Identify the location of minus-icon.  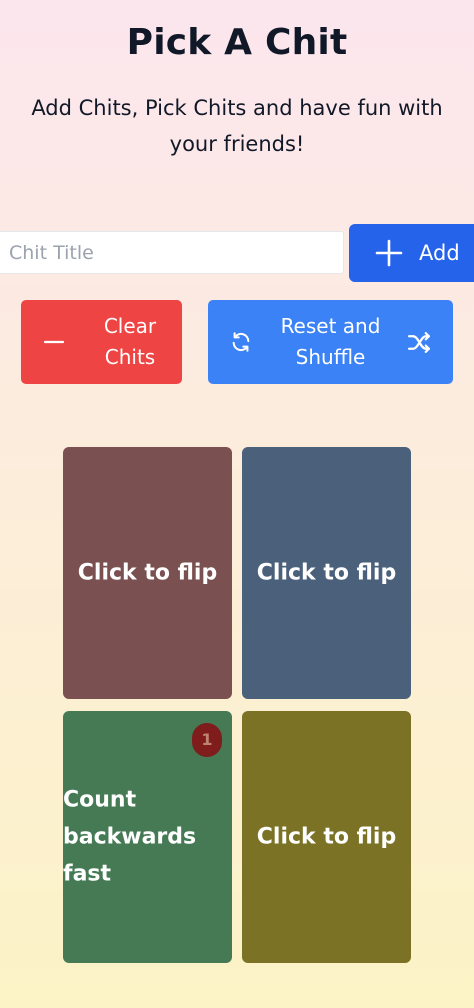
(54, 342).